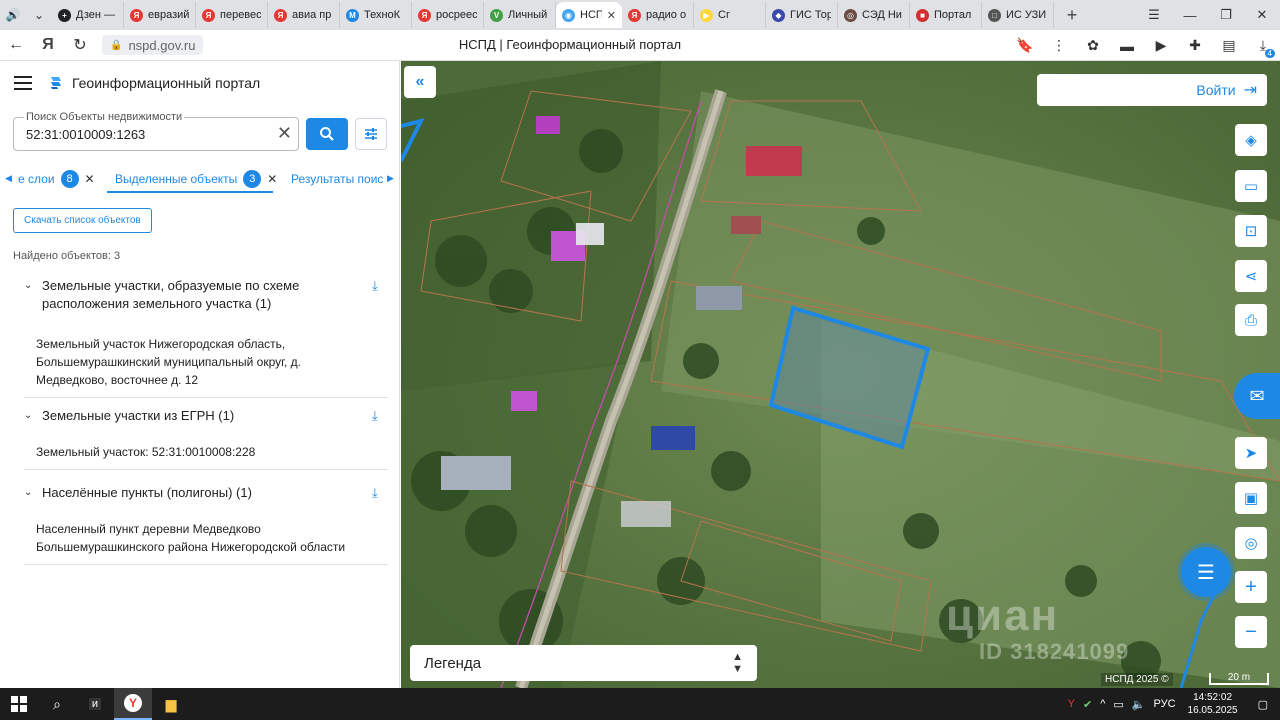 This screenshot has width=1280, height=720. Describe the element at coordinates (327, 134) in the screenshot. I see `search-button` at that location.